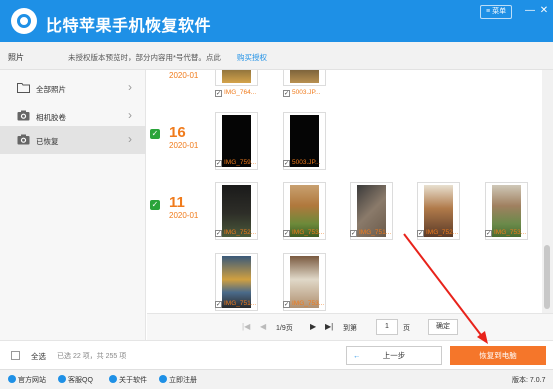 The height and width of the screenshot is (389, 553). Describe the element at coordinates (163, 379) in the screenshot. I see `register-icon` at that location.